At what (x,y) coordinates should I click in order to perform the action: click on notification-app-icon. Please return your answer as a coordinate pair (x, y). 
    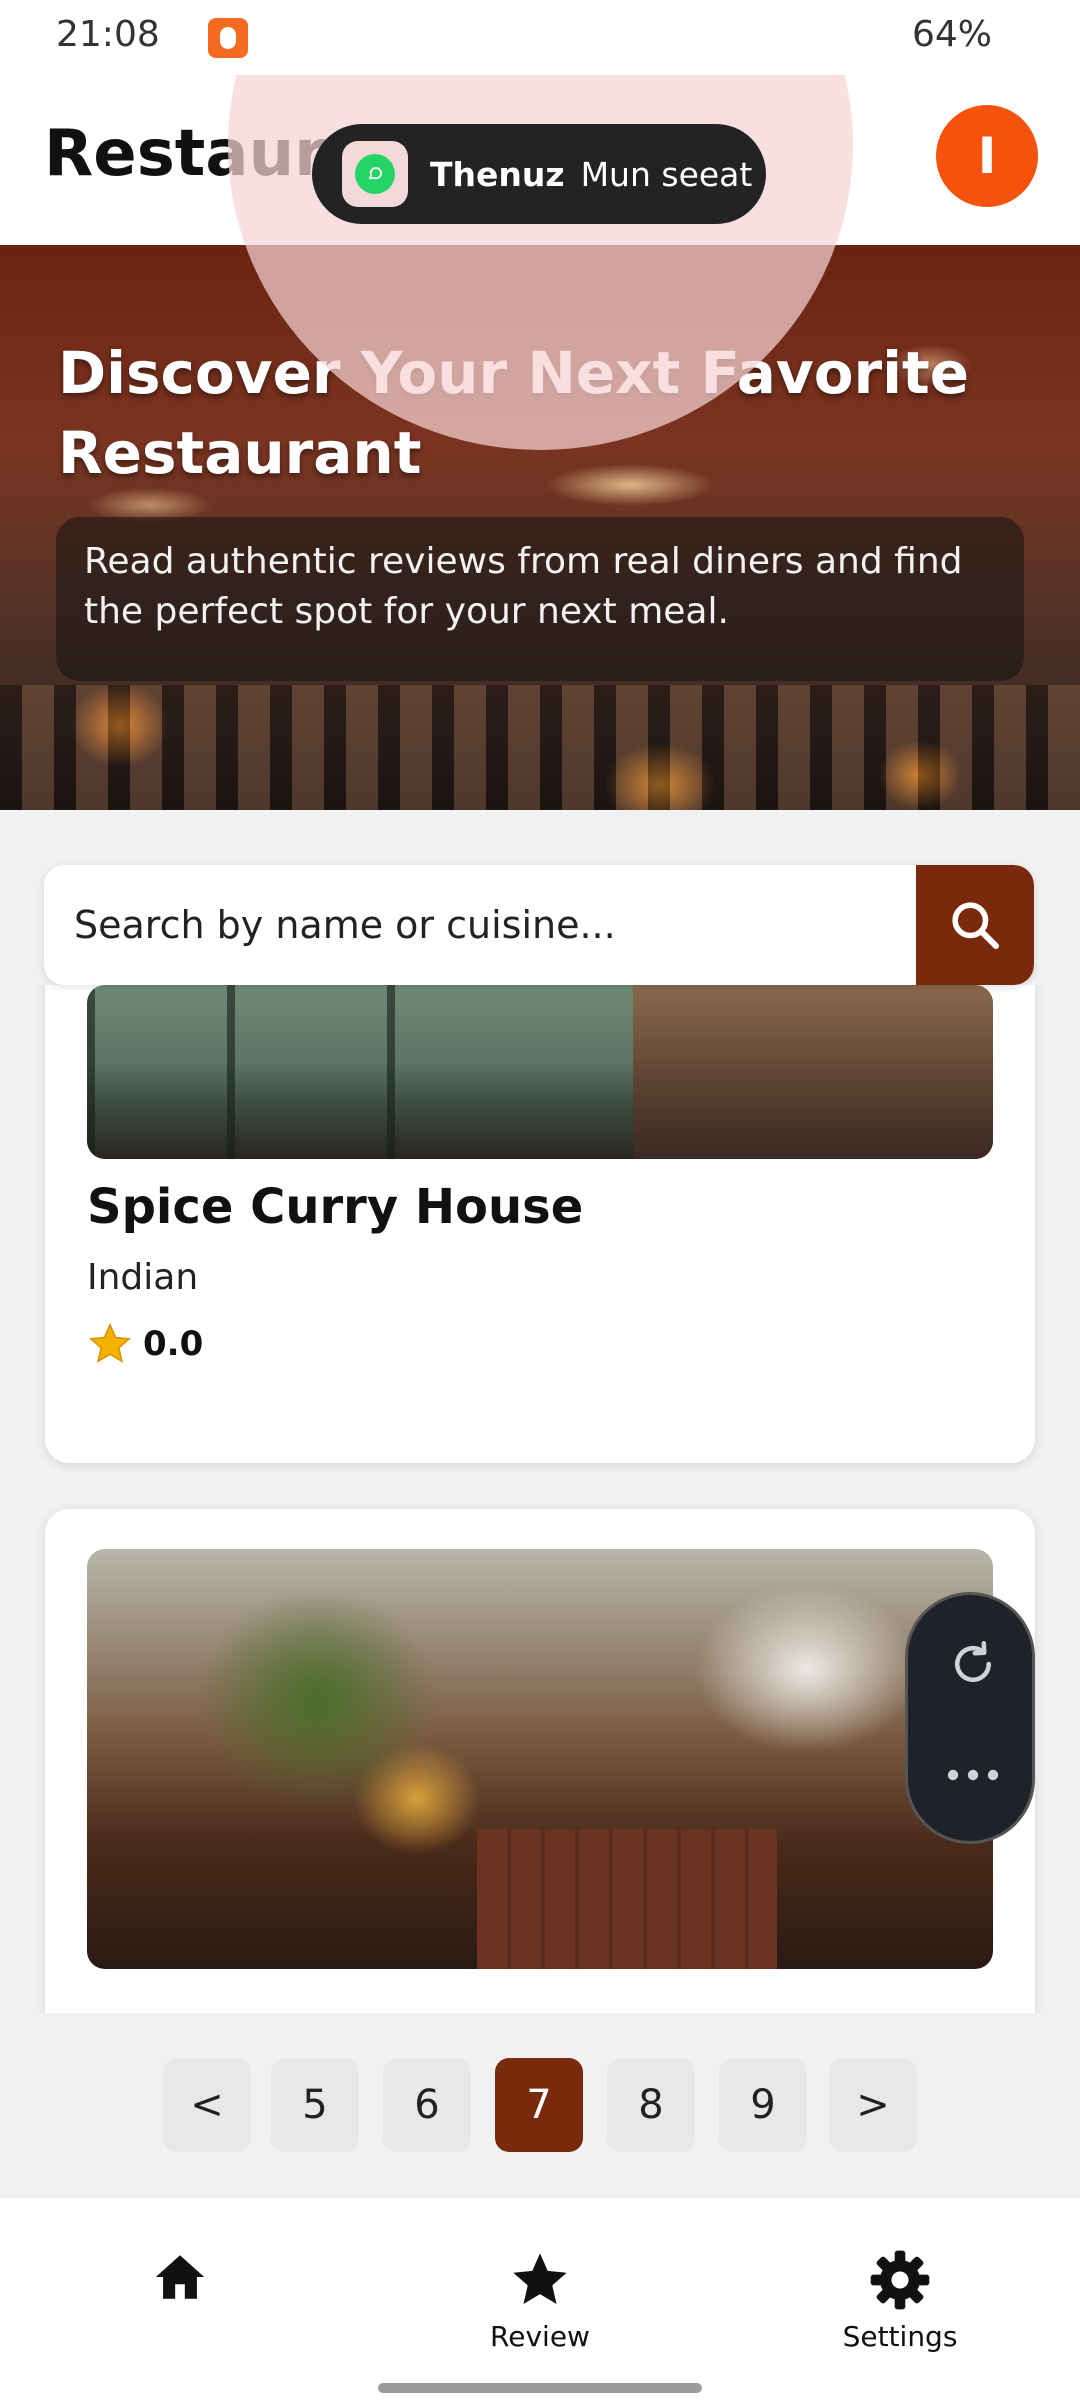
    Looking at the image, I should click on (228, 38).